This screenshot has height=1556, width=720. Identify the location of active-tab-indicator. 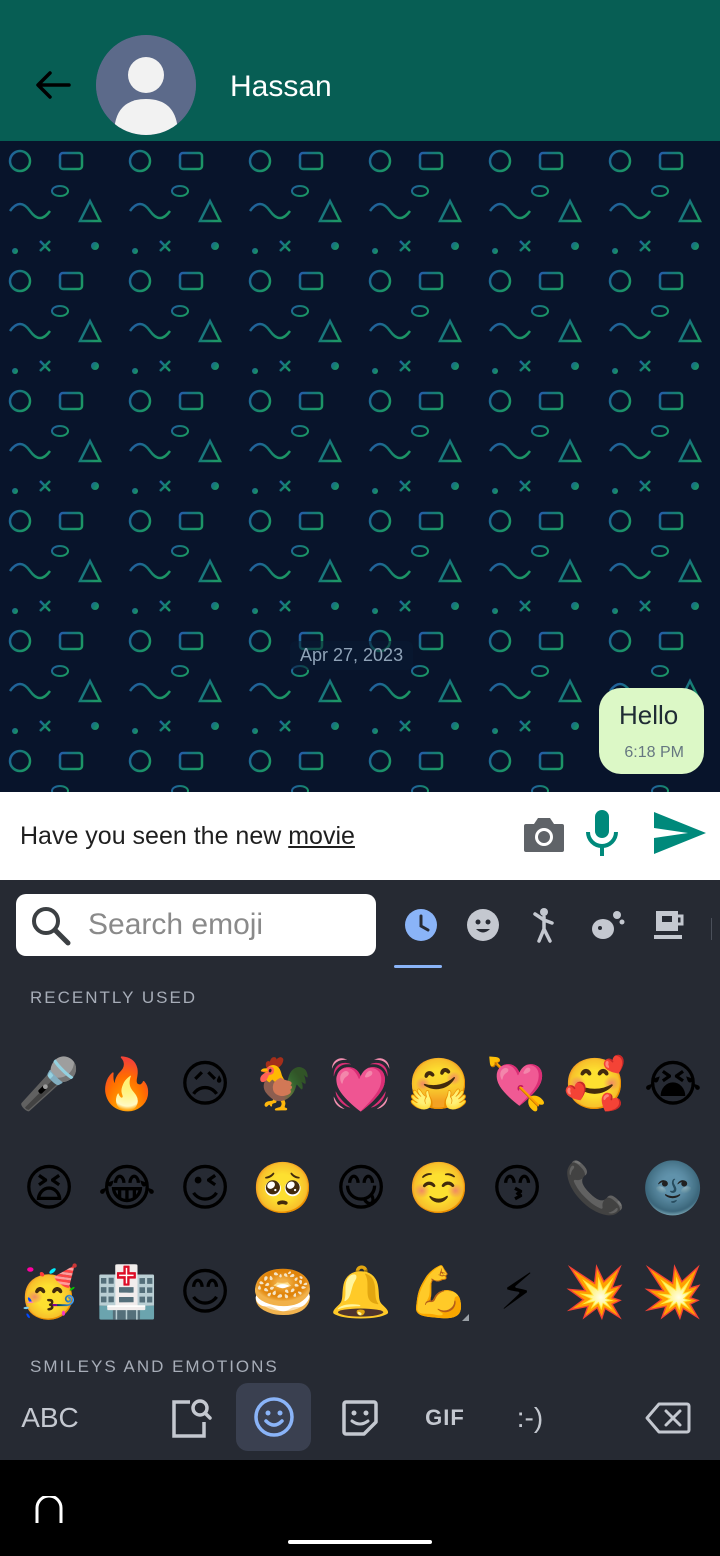
(418, 966).